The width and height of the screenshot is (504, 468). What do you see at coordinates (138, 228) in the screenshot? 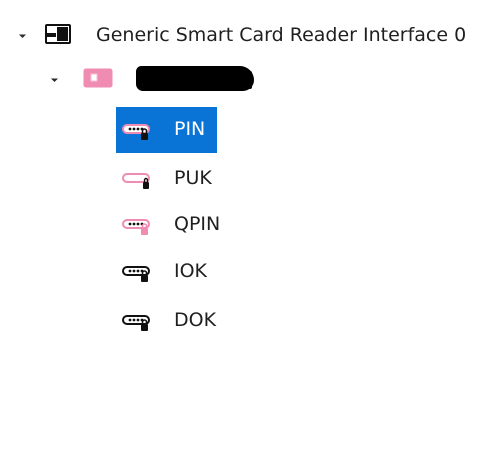
I see `qpin-key-icon` at bounding box center [138, 228].